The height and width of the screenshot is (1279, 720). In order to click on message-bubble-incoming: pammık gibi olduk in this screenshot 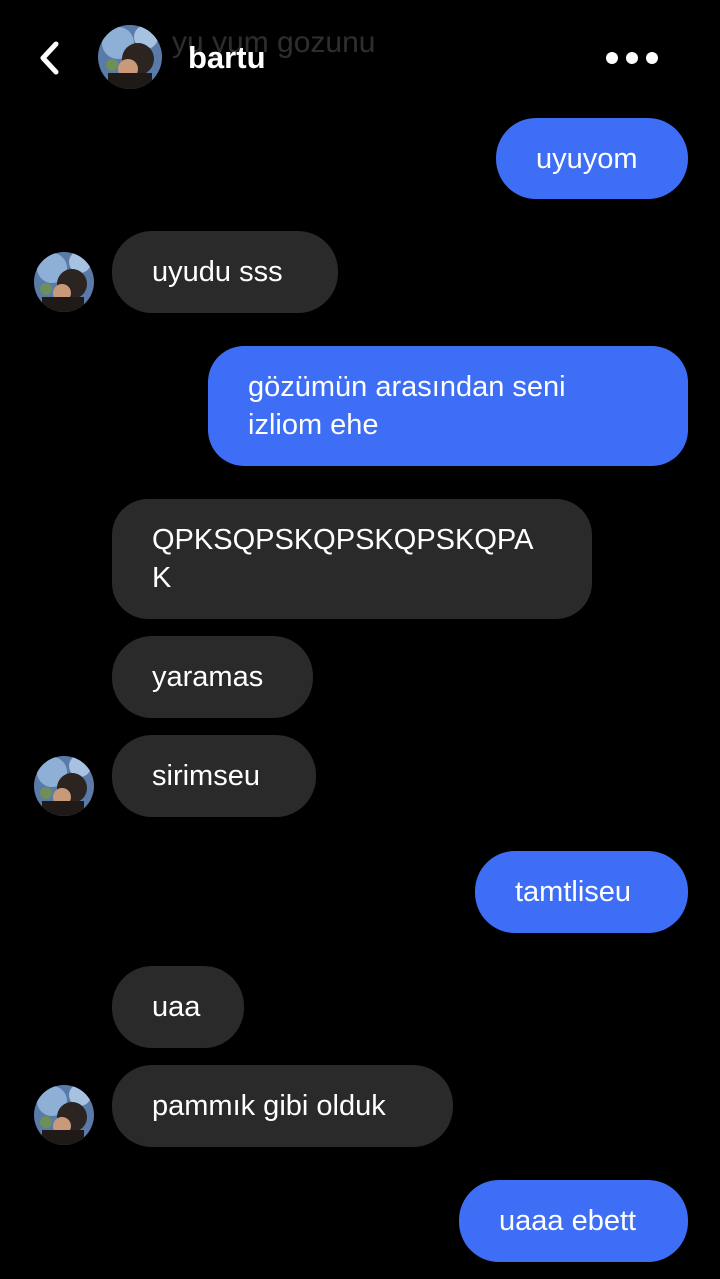, I will do `click(282, 1106)`.